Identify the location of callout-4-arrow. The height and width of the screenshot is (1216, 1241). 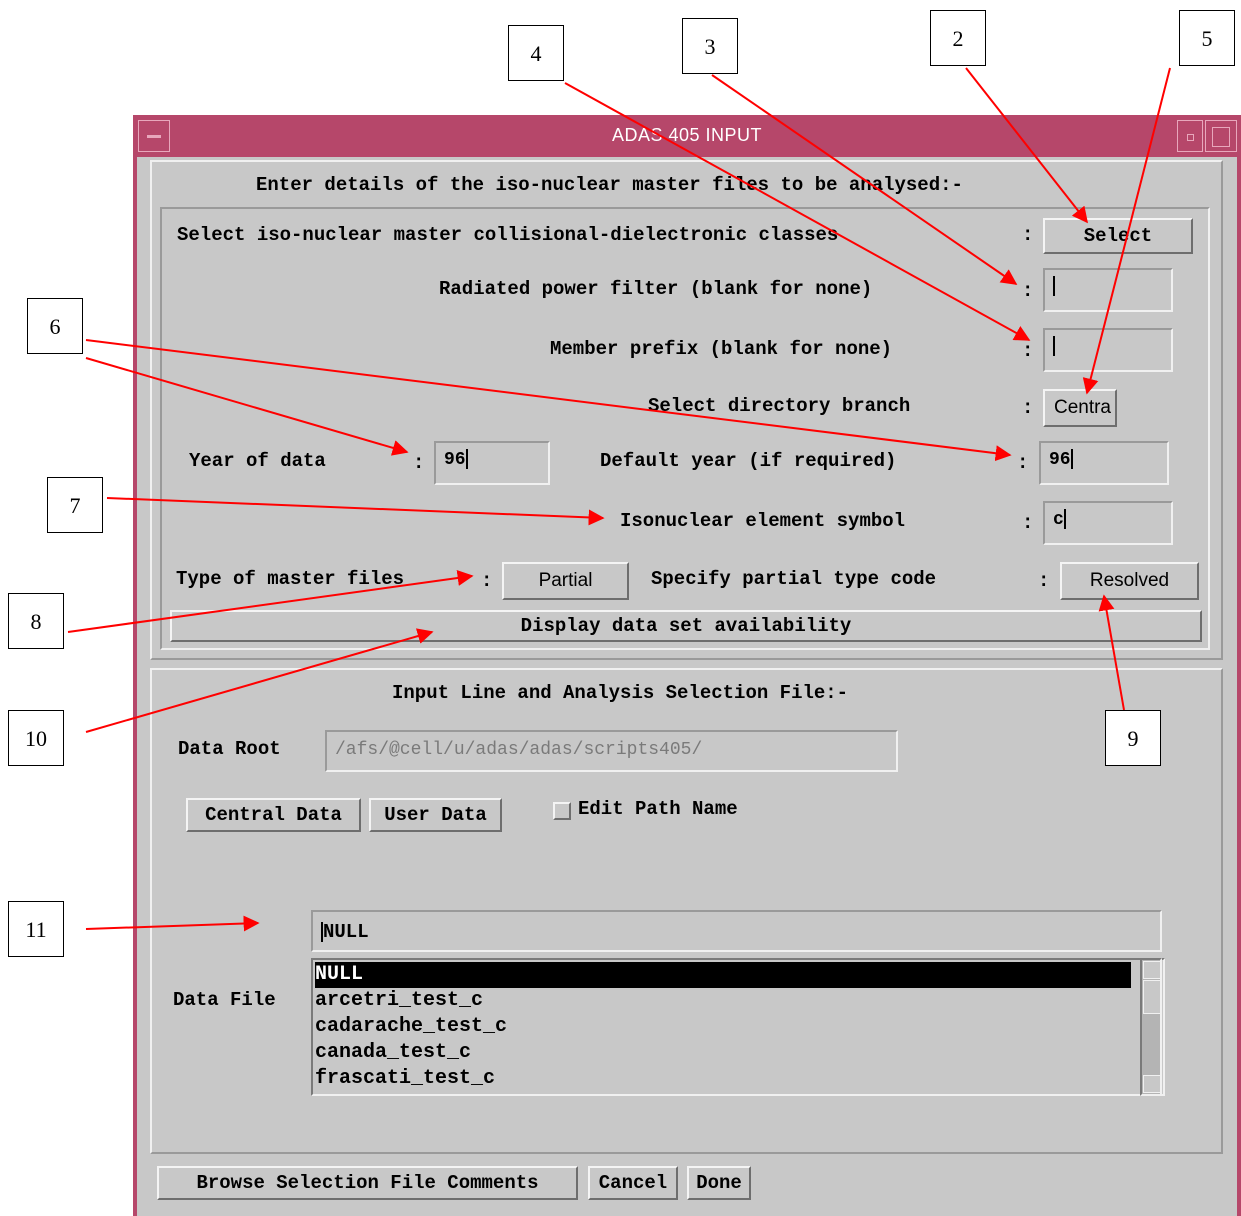
(797, 211).